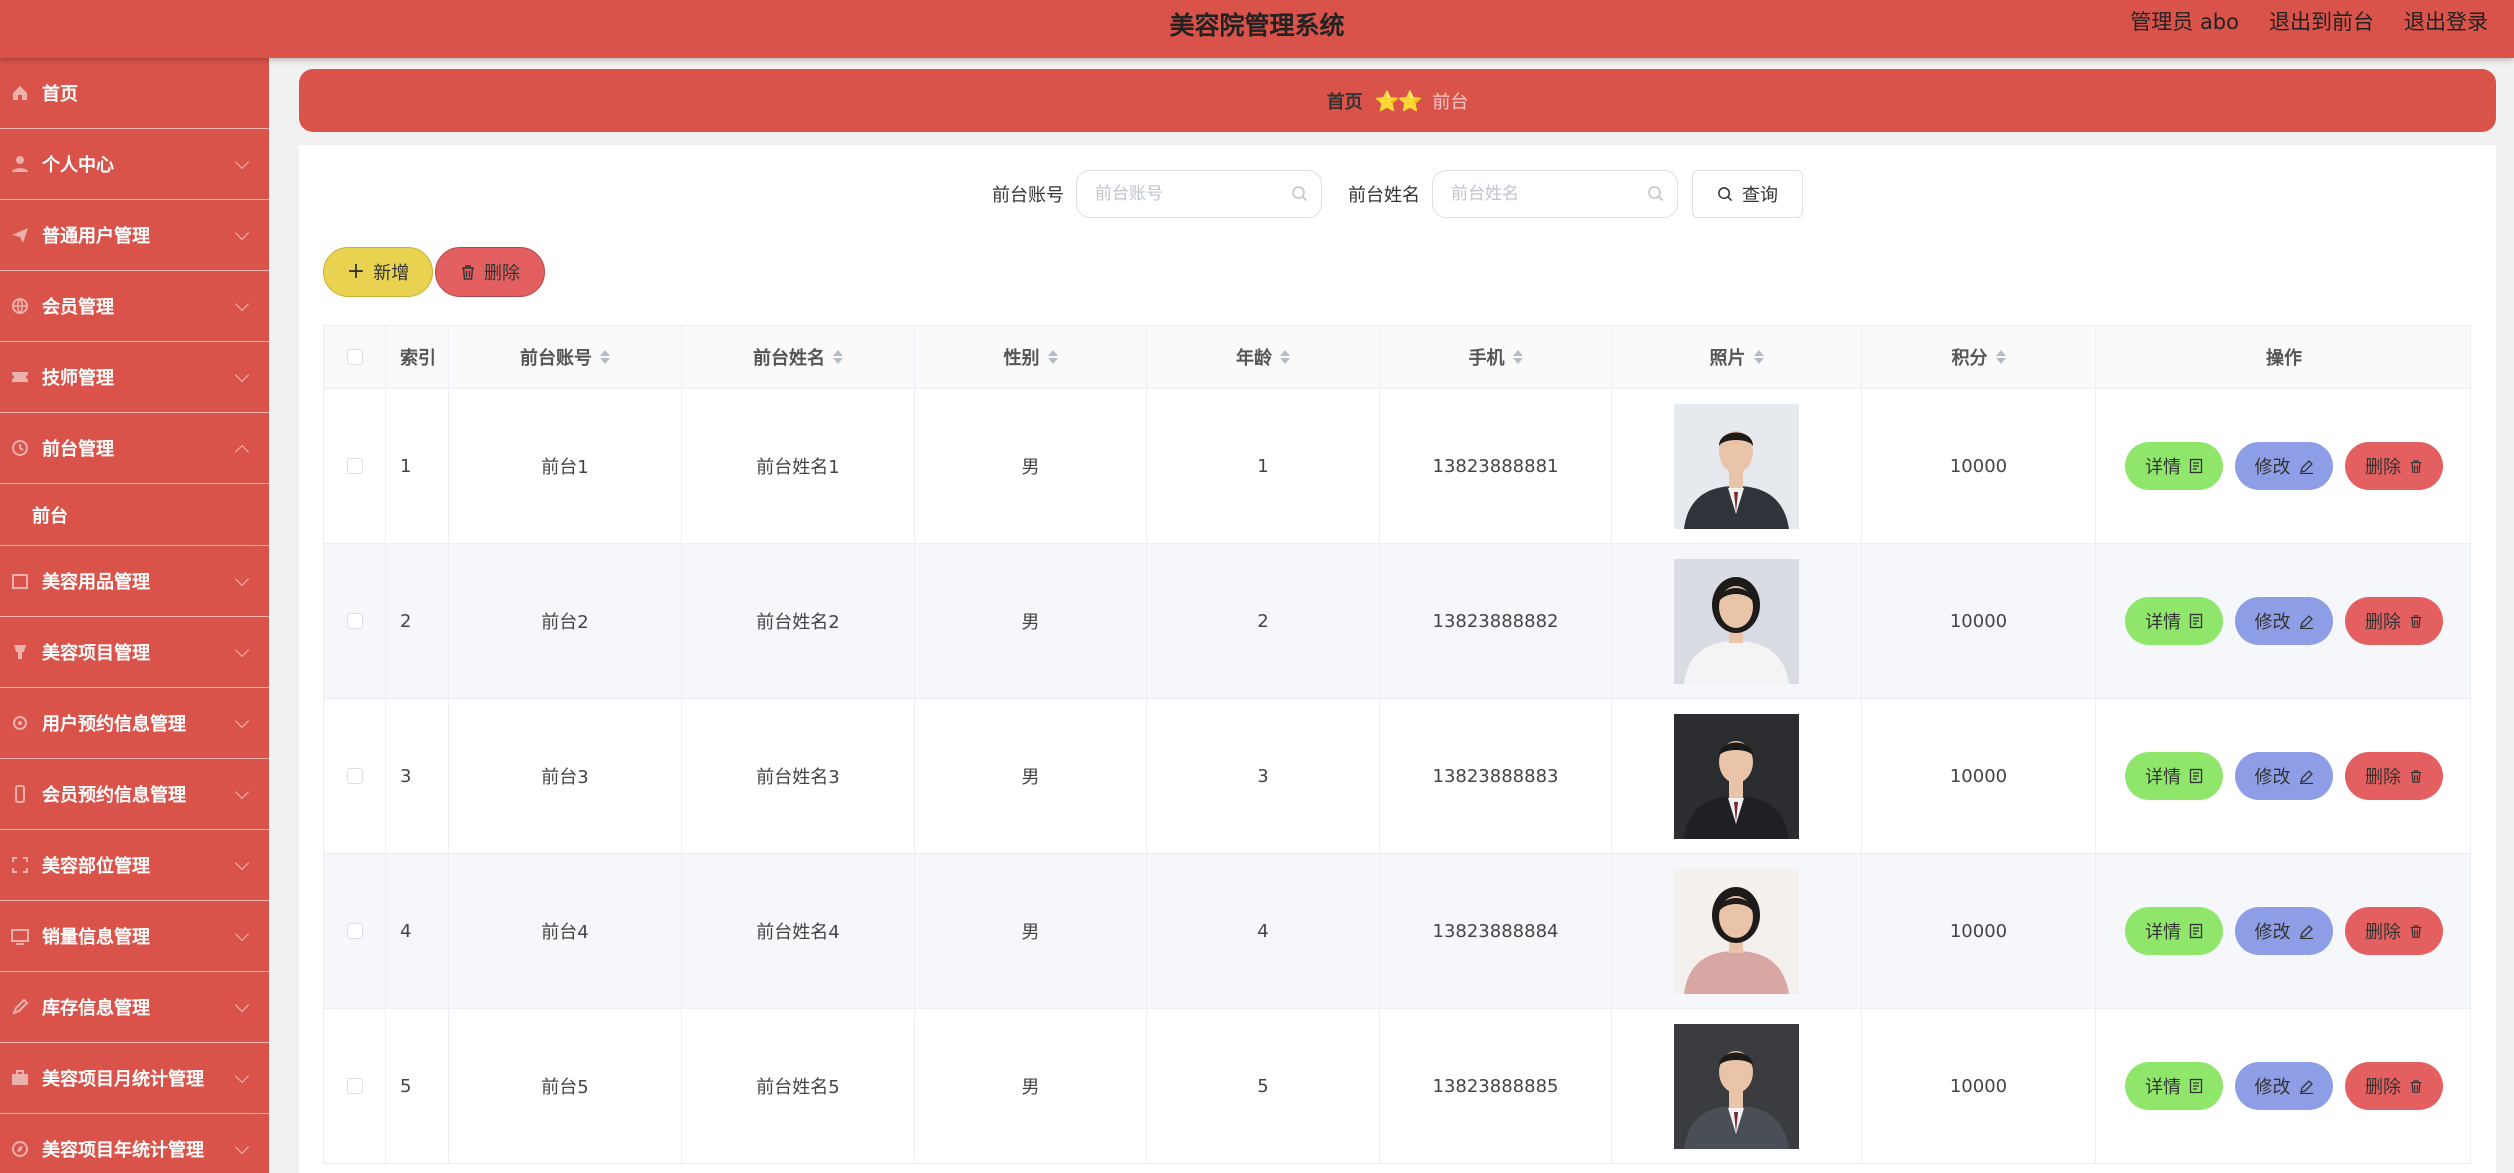 This screenshot has width=2514, height=1173. What do you see at coordinates (134, 865) in the screenshot?
I see `sidebar-item-10: 美容部位管理` at bounding box center [134, 865].